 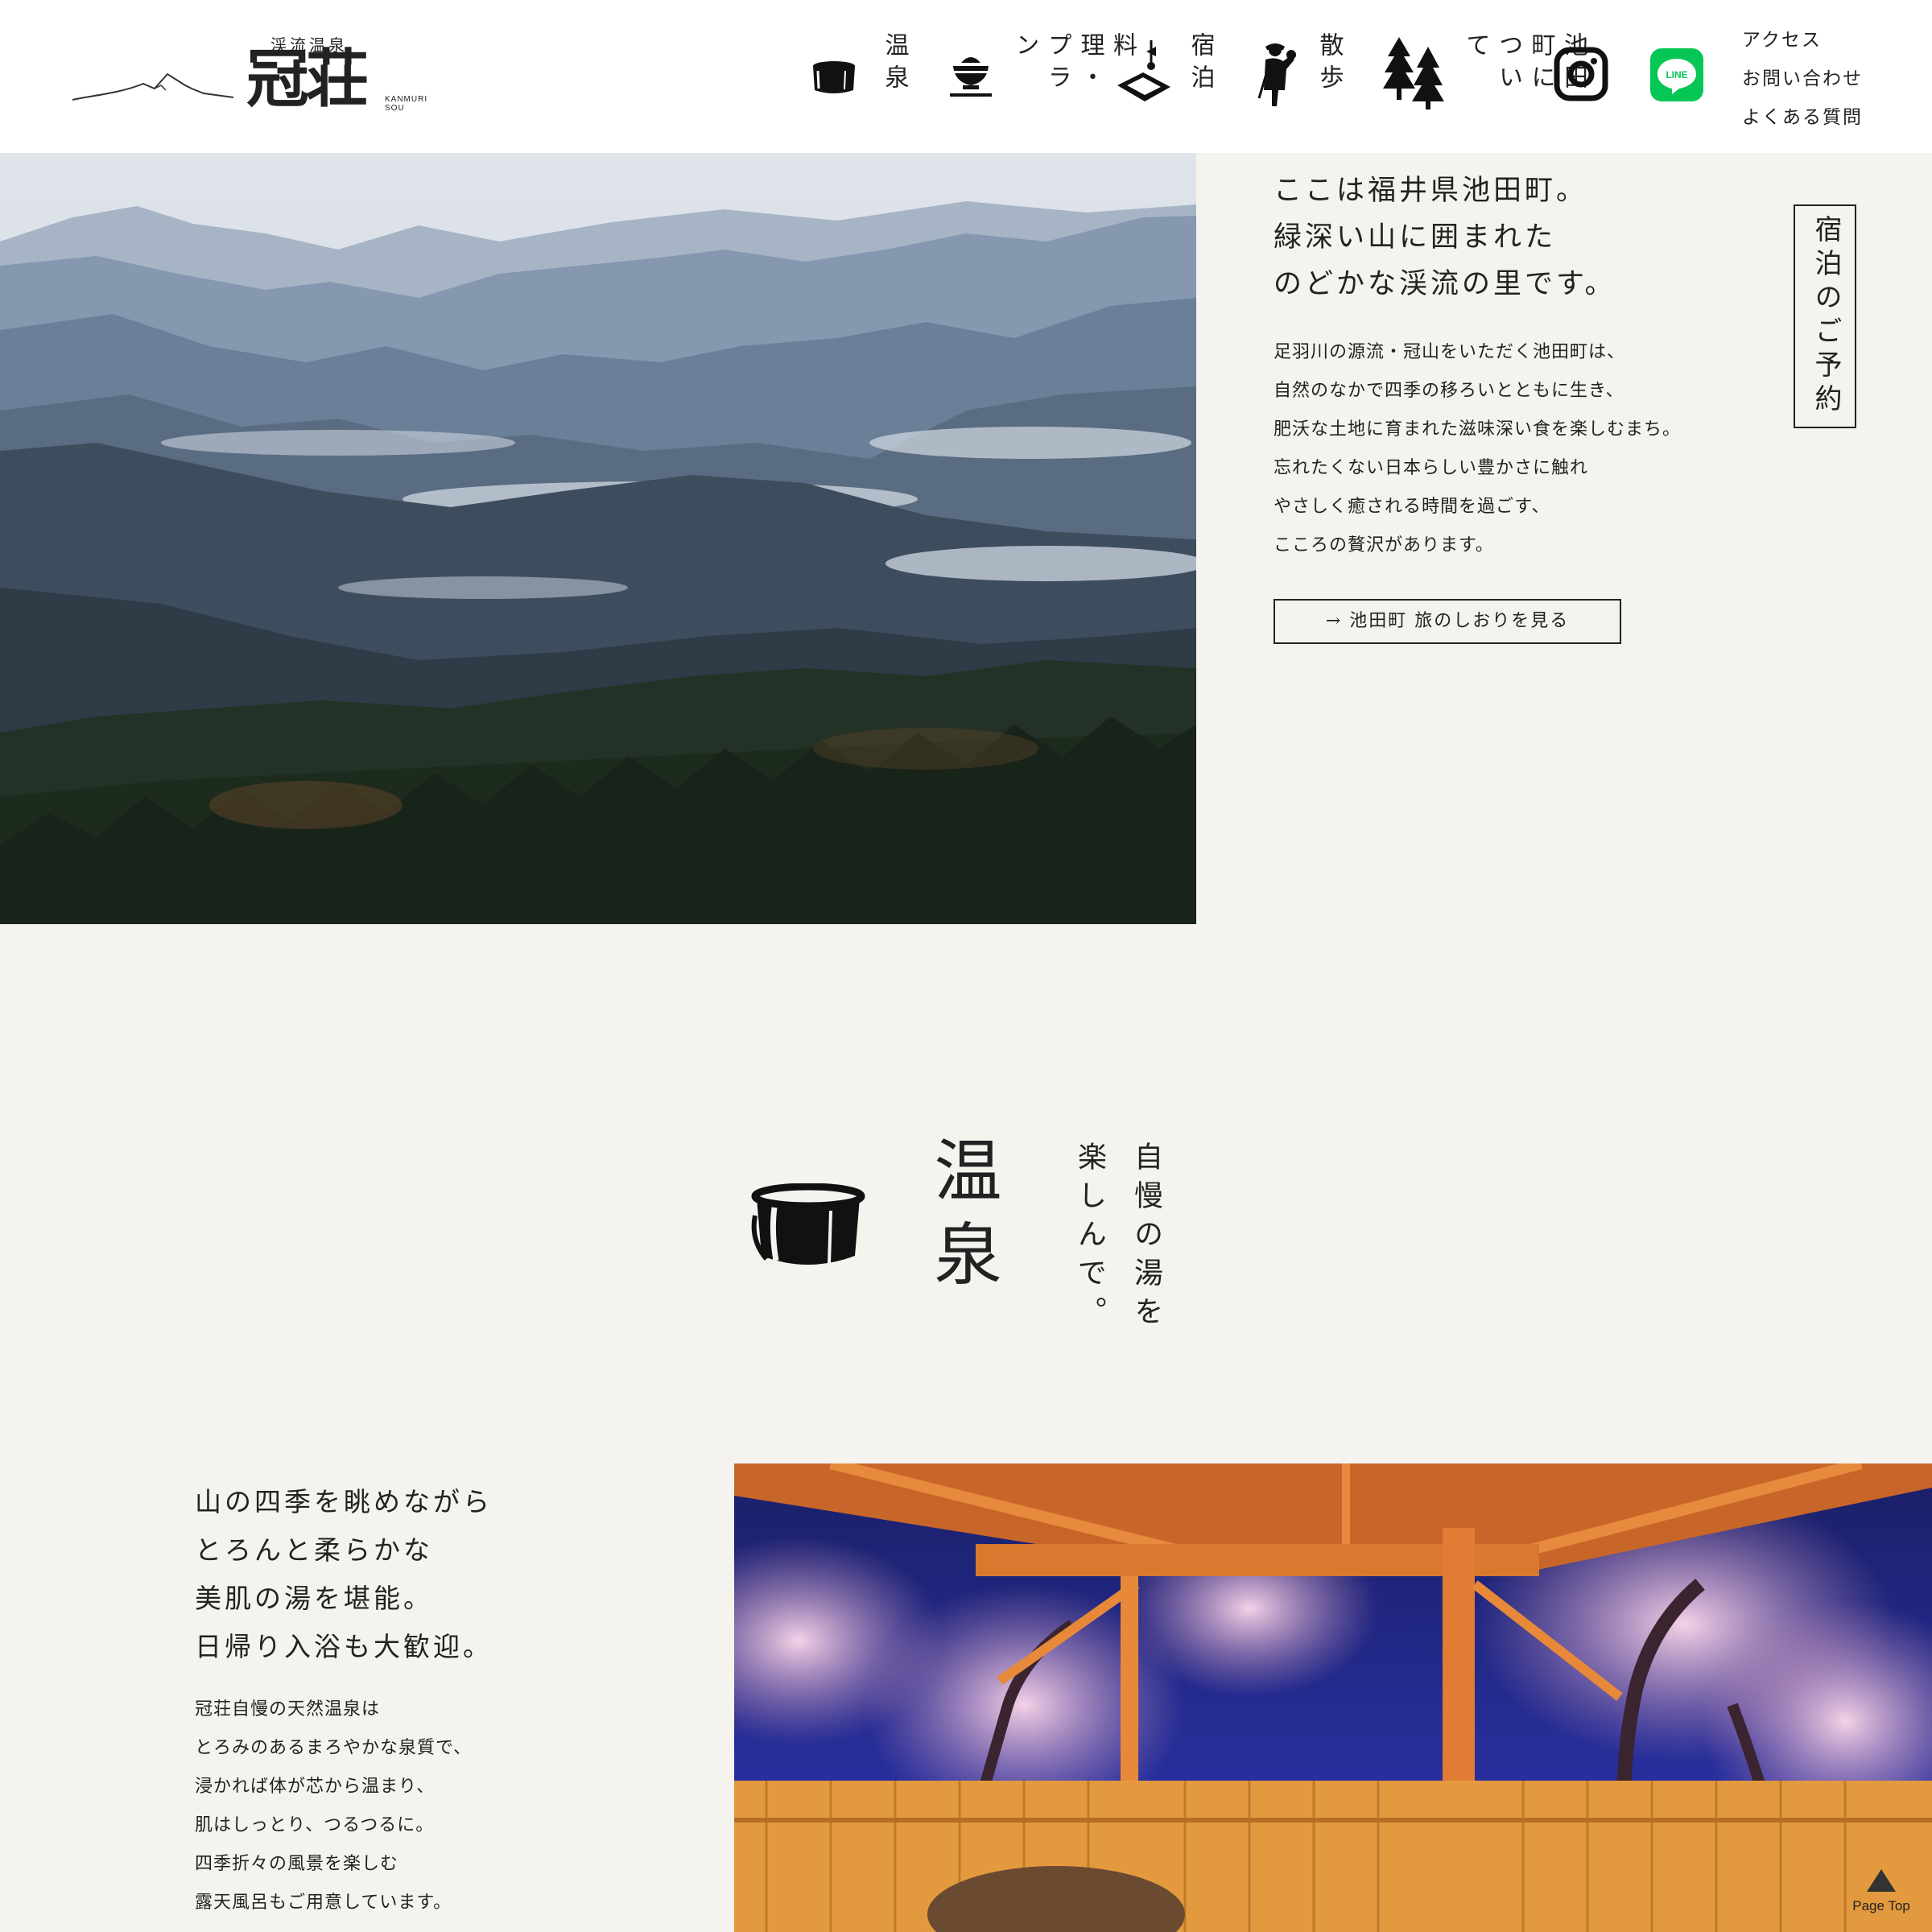 What do you see at coordinates (1802, 117) in the screenshot?
I see `faq-link: よくある質問` at bounding box center [1802, 117].